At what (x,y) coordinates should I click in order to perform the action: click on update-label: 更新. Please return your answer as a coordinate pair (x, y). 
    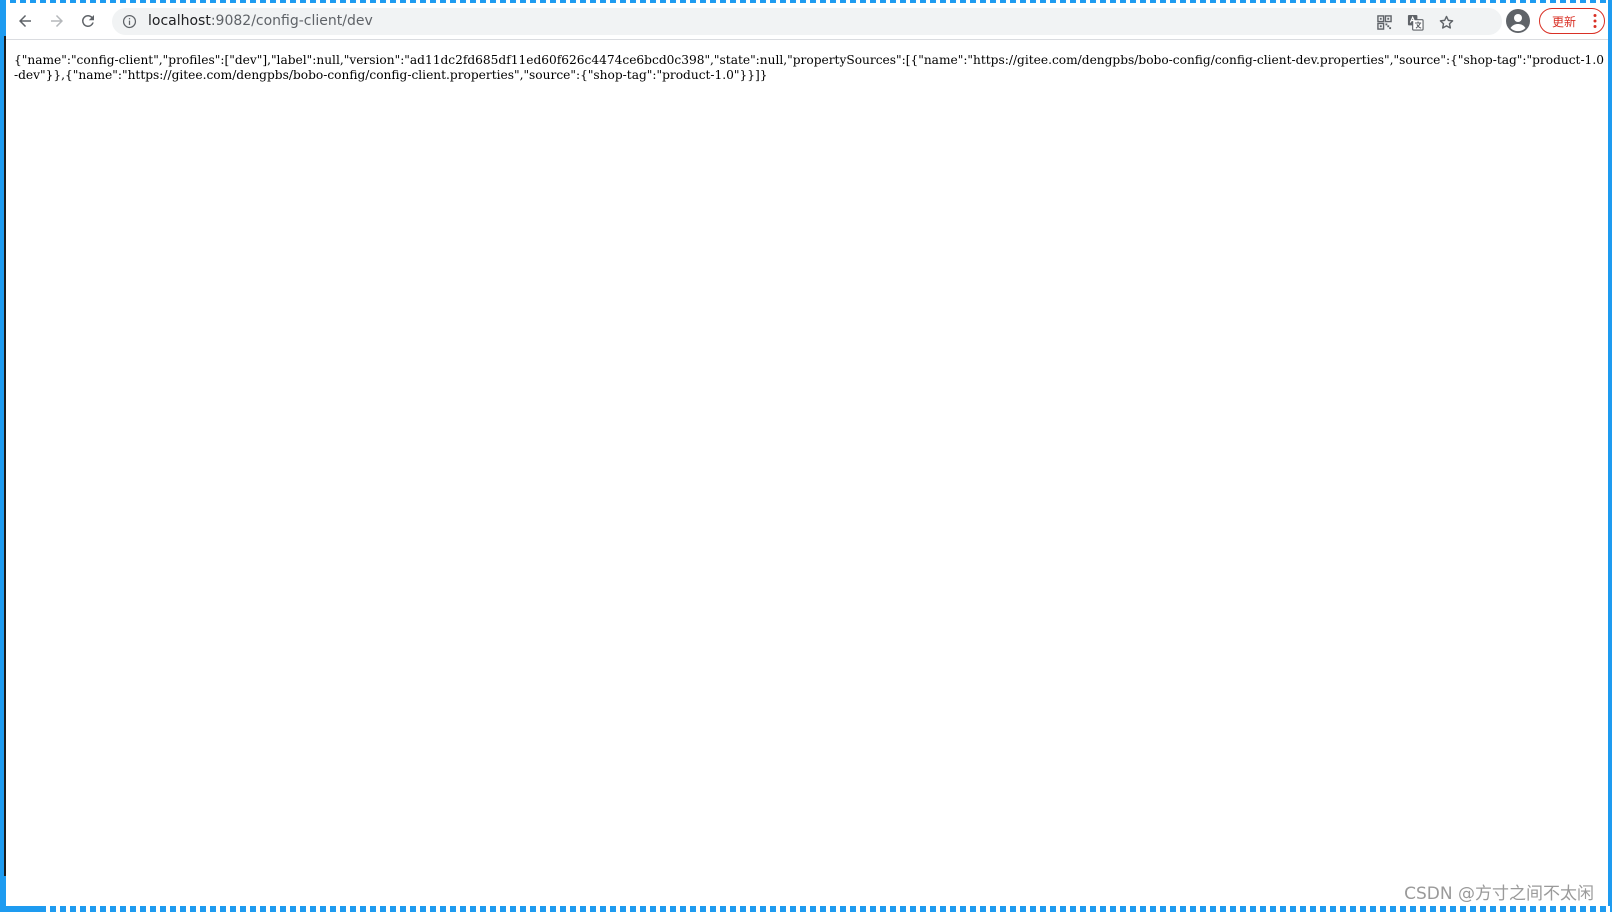
    Looking at the image, I should click on (1564, 21).